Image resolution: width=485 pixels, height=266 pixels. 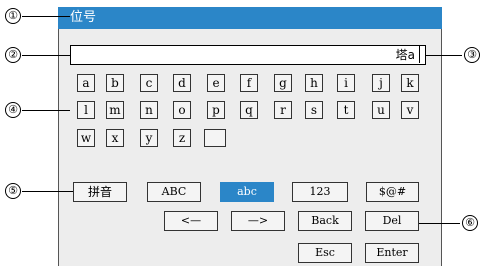 I want to click on enter-button: Enter, so click(x=392, y=253).